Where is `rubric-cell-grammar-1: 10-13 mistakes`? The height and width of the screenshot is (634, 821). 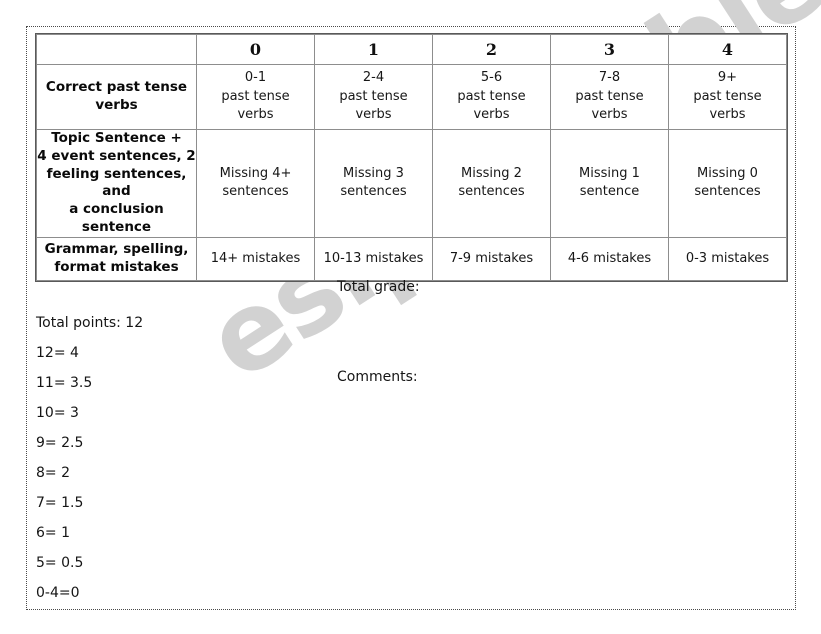
rubric-cell-grammar-1: 10-13 mistakes is located at coordinates (373, 258).